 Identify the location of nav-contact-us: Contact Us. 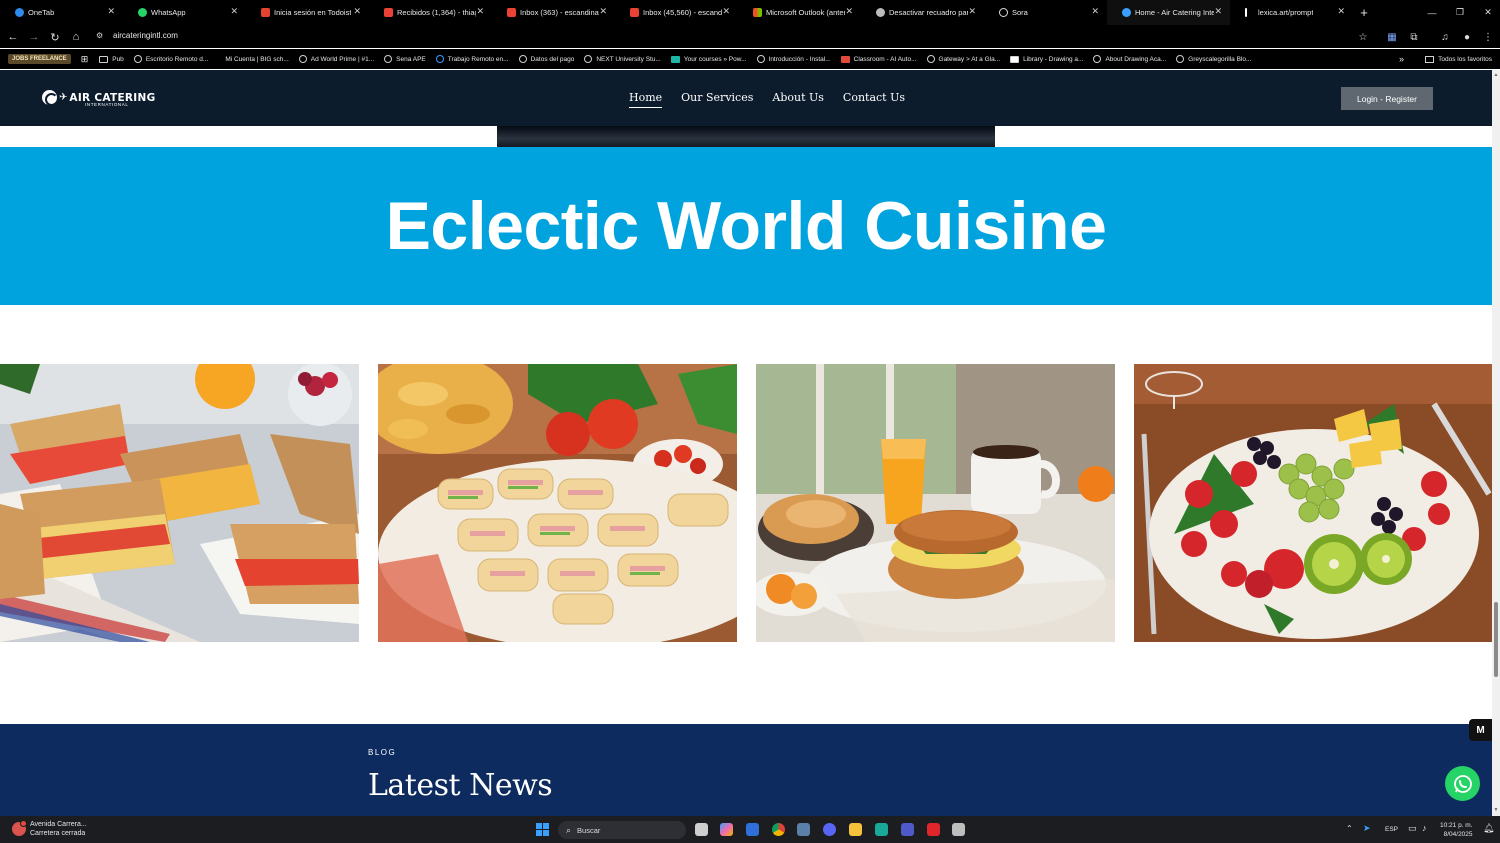
(874, 99).